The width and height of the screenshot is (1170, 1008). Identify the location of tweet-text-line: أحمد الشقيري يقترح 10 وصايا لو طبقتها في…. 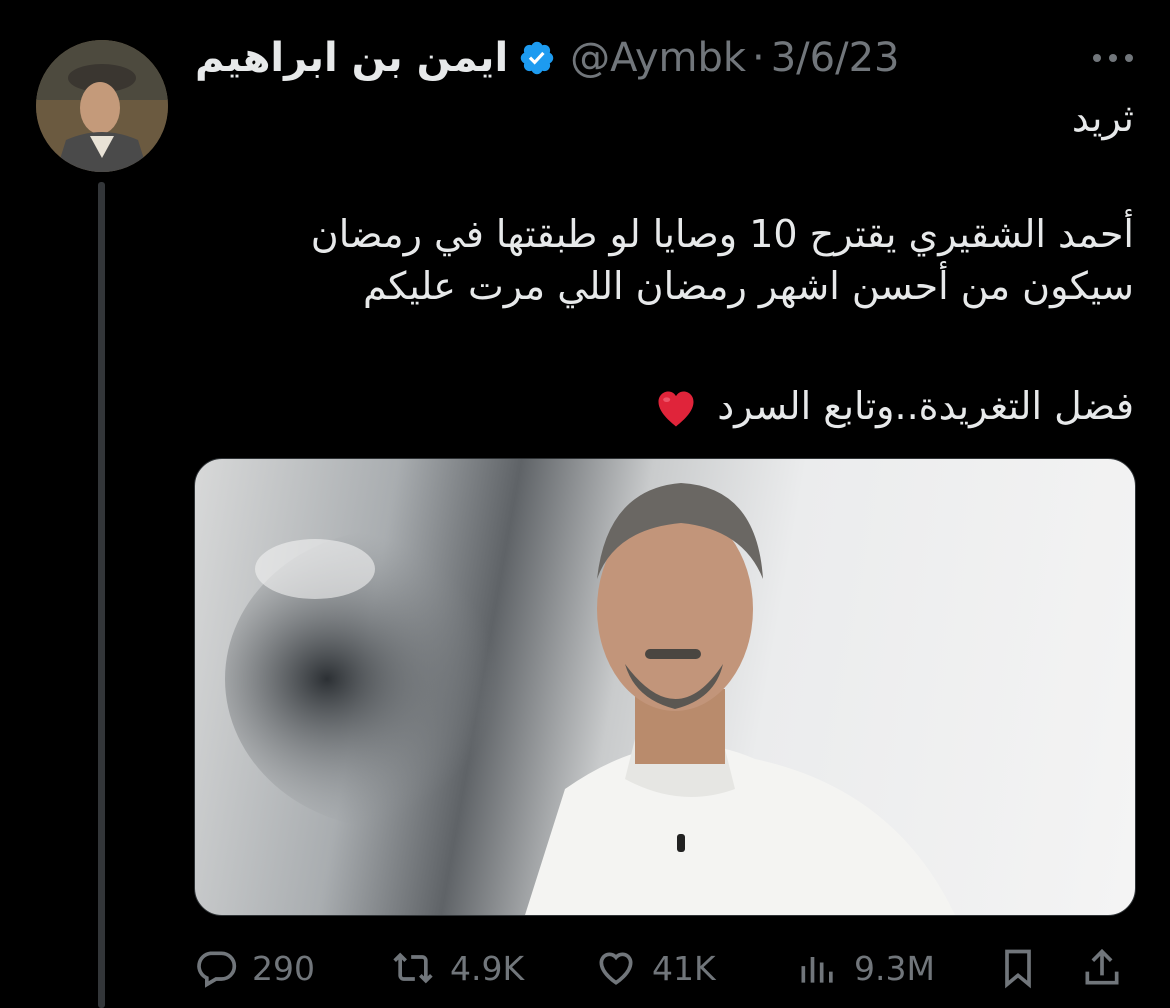
(722, 234).